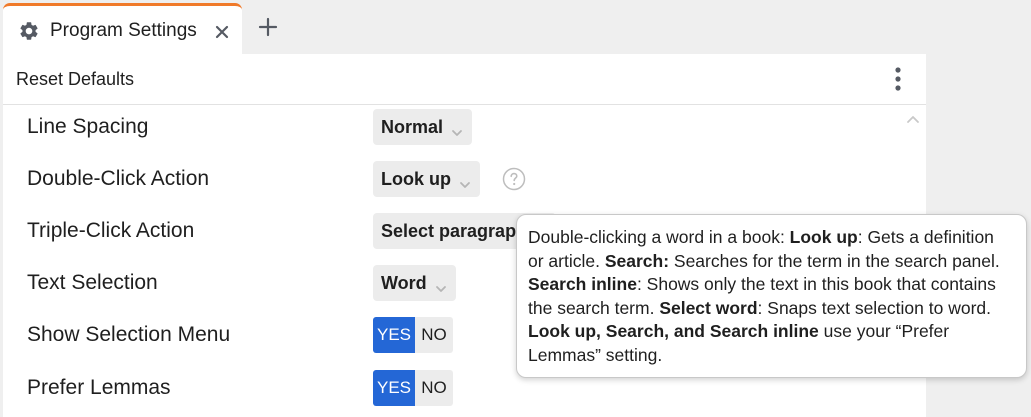 Image resolution: width=1031 pixels, height=417 pixels. I want to click on setting-label: Show Selection Menu, so click(129, 334).